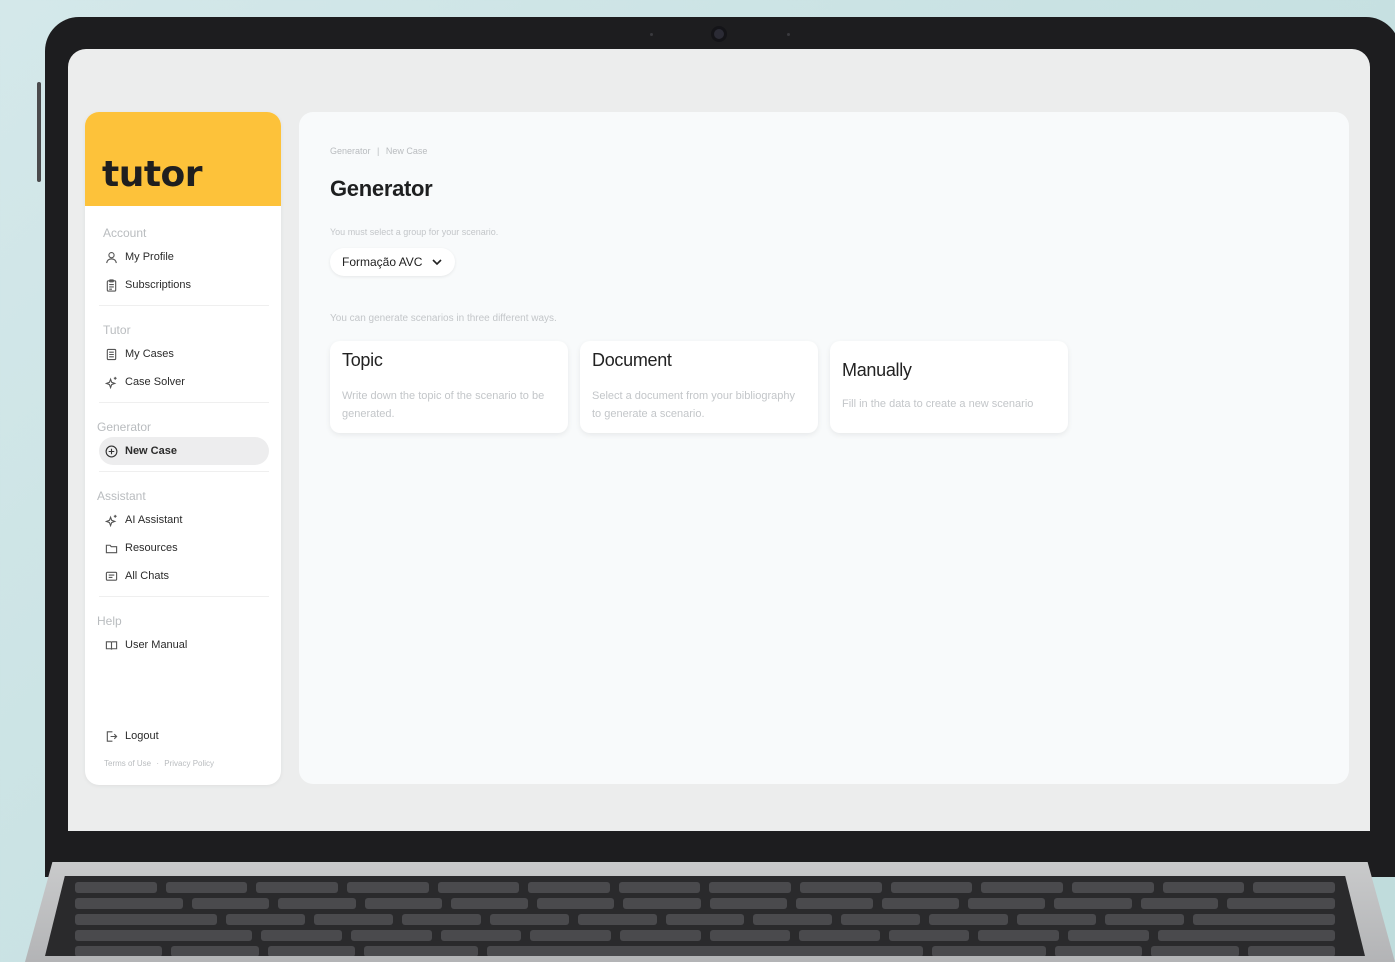  I want to click on page-title: Generator, so click(381, 188).